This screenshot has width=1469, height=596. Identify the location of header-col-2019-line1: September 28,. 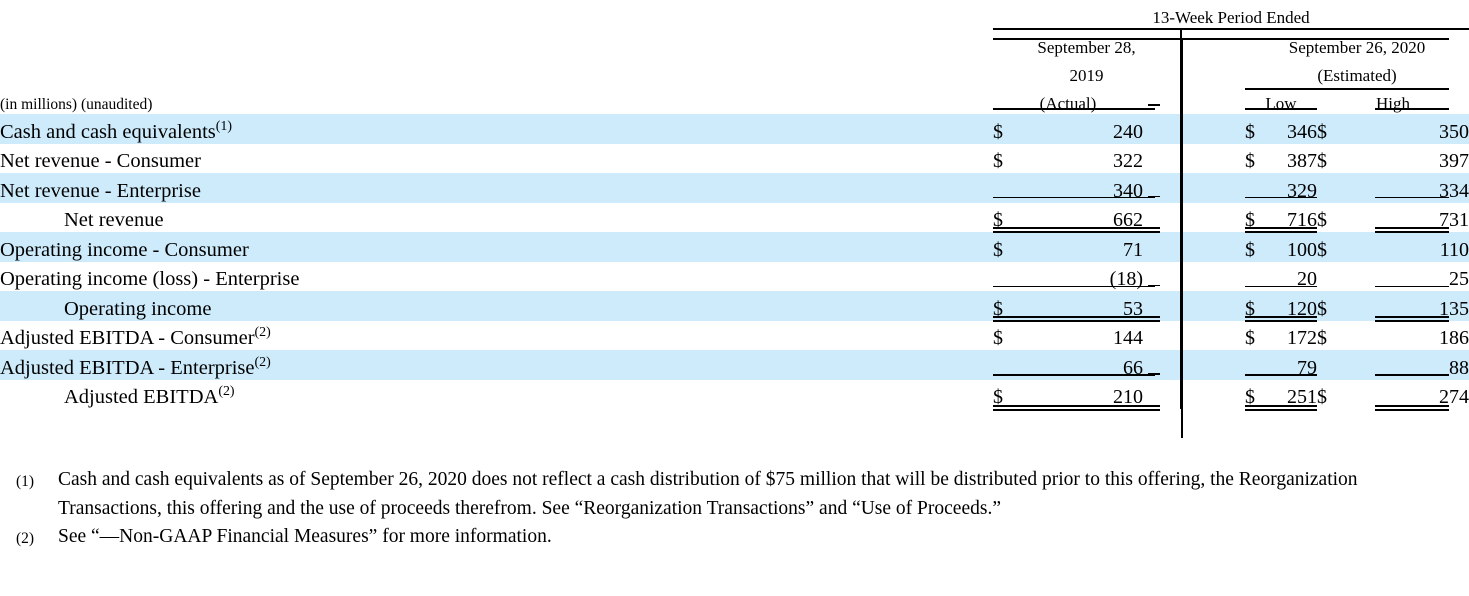
(1086, 47).